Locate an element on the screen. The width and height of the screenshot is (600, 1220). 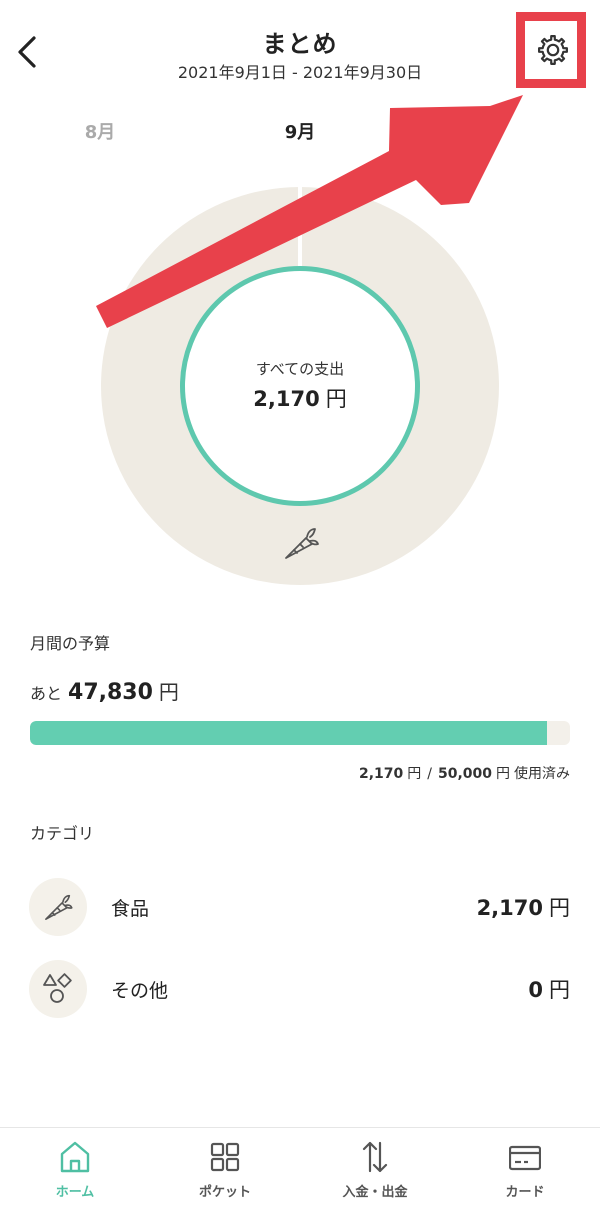
category-name: 食品 is located at coordinates (130, 909).